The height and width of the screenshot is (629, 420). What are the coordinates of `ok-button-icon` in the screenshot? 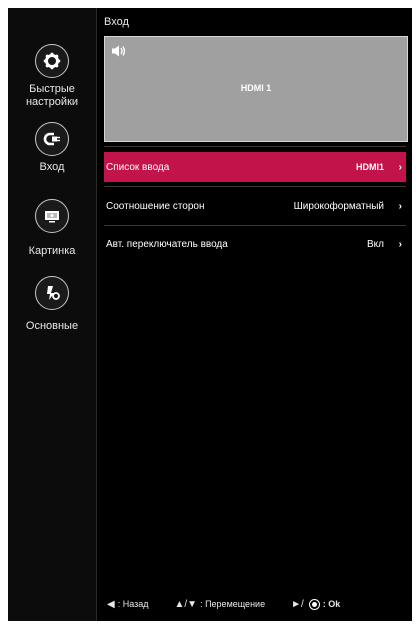 It's located at (314, 604).